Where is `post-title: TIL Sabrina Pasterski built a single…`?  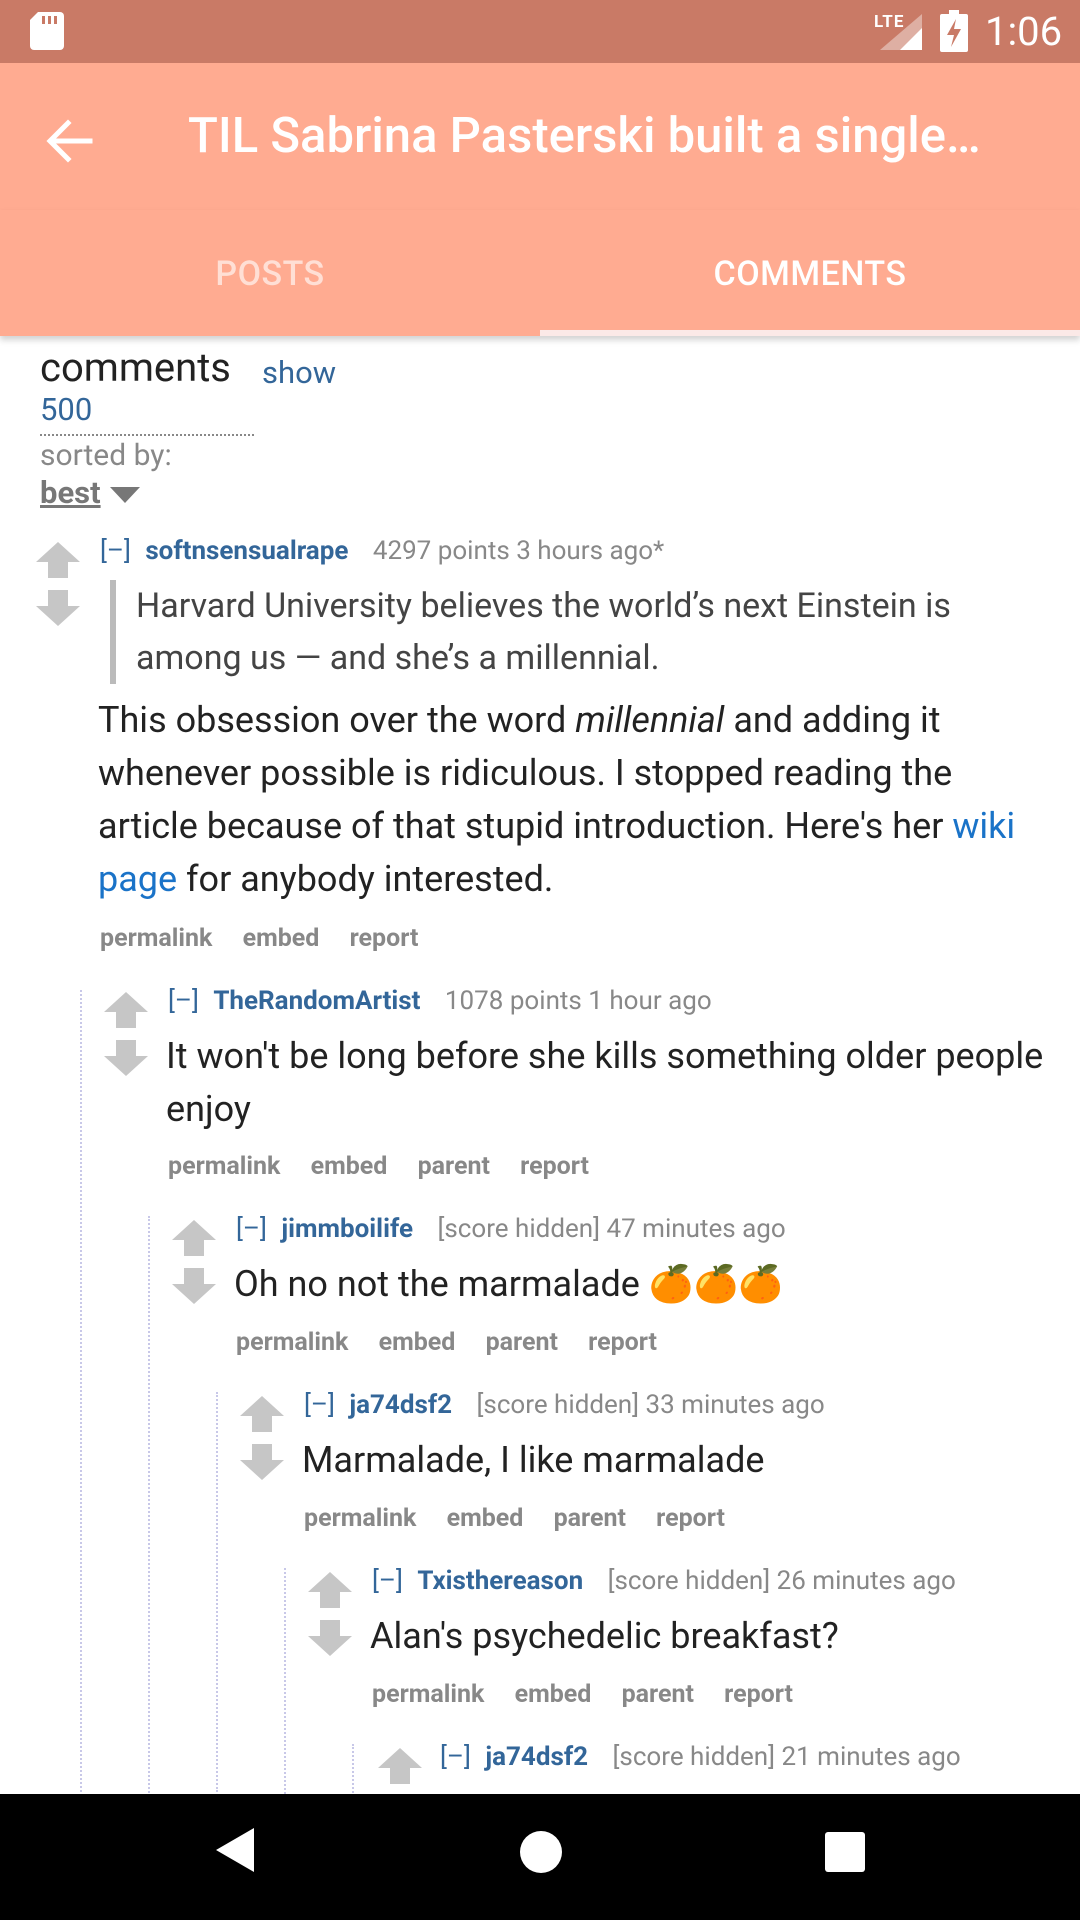 post-title: TIL Sabrina Pasterski built a single… is located at coordinates (584, 135).